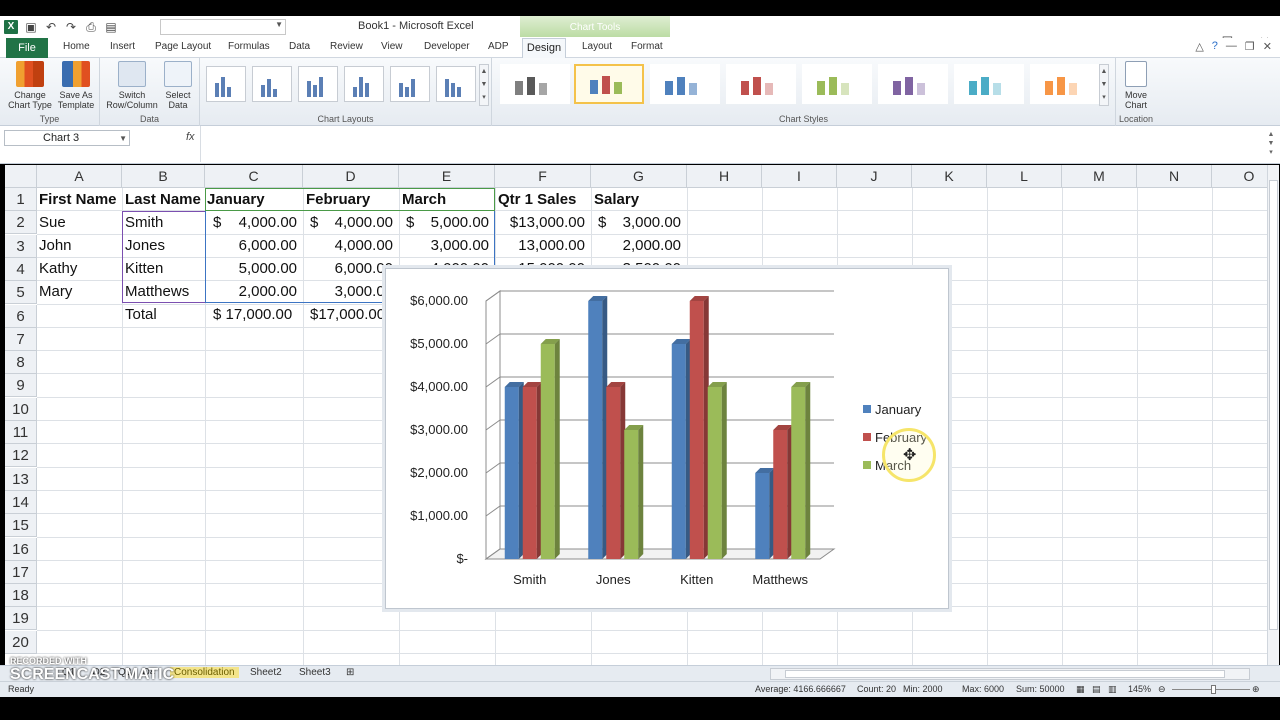  Describe the element at coordinates (1024, 176) in the screenshot. I see `column-header-l: L` at that location.